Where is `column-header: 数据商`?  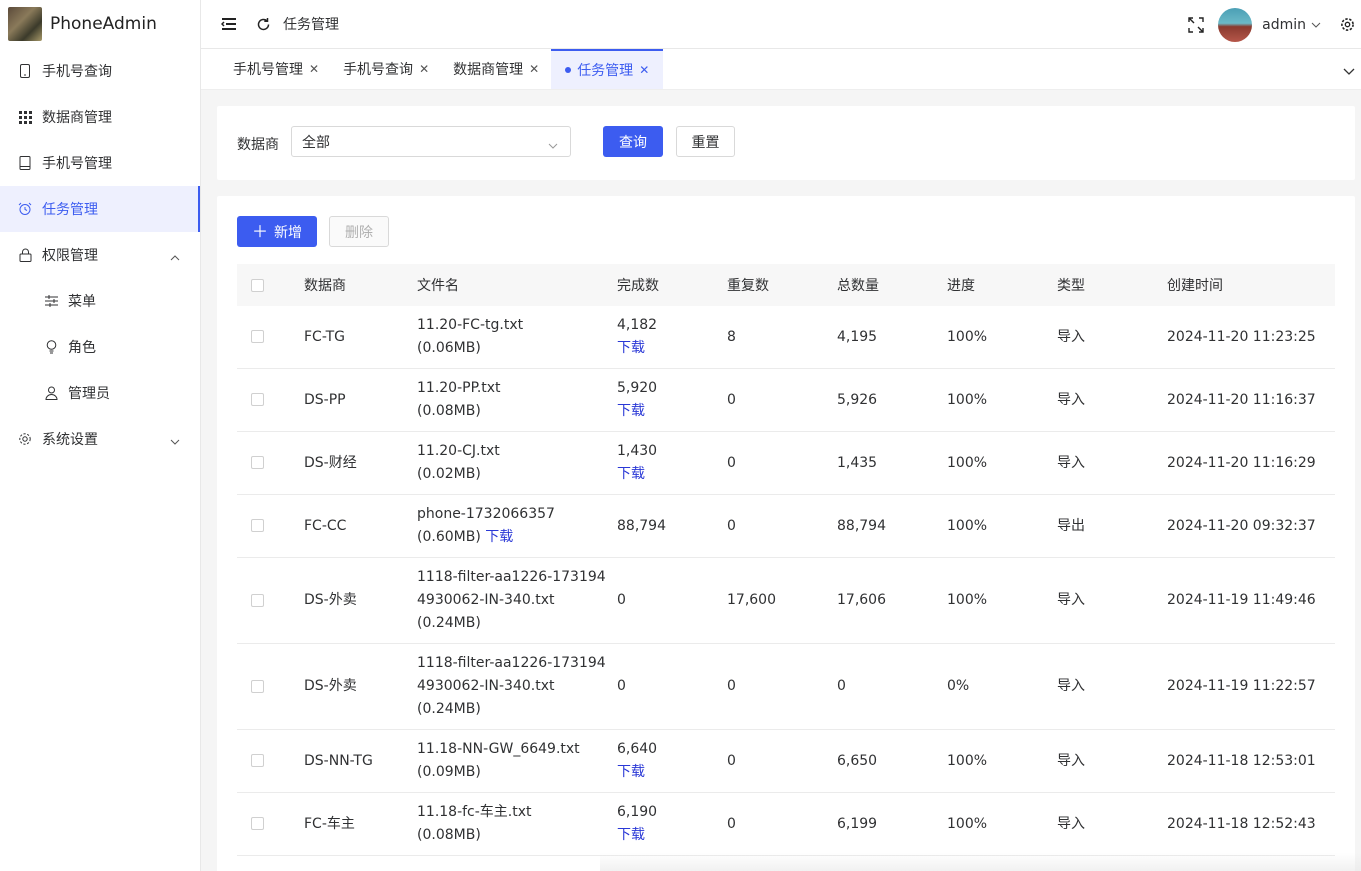
column-header: 数据商 is located at coordinates (360, 285).